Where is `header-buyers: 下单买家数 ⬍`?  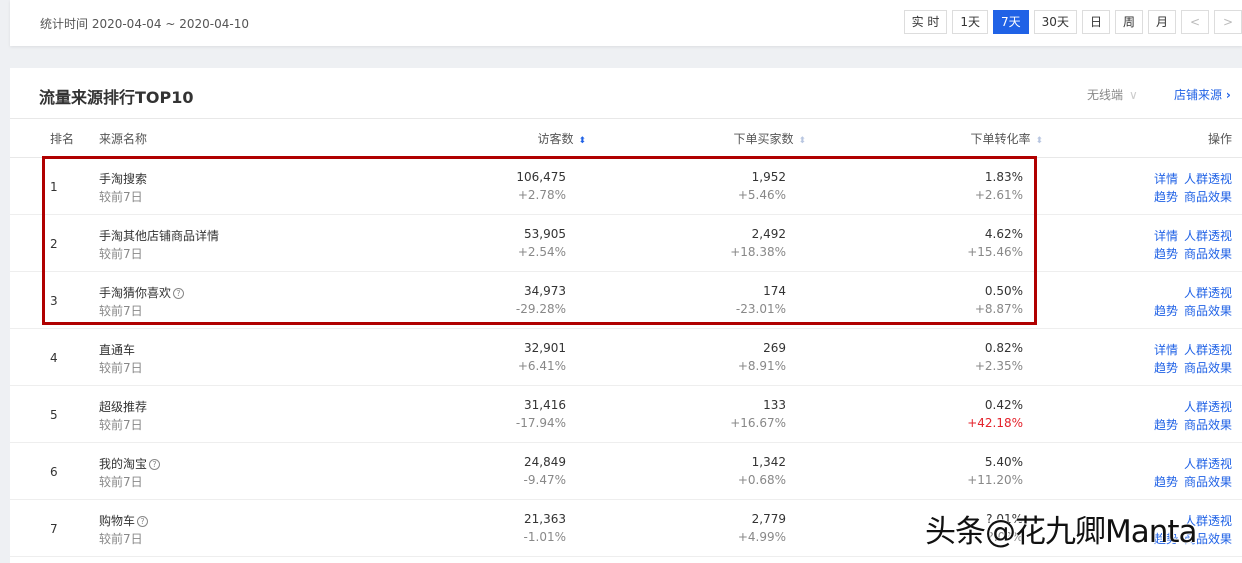 header-buyers: 下单买家数 ⬍ is located at coordinates (769, 138).